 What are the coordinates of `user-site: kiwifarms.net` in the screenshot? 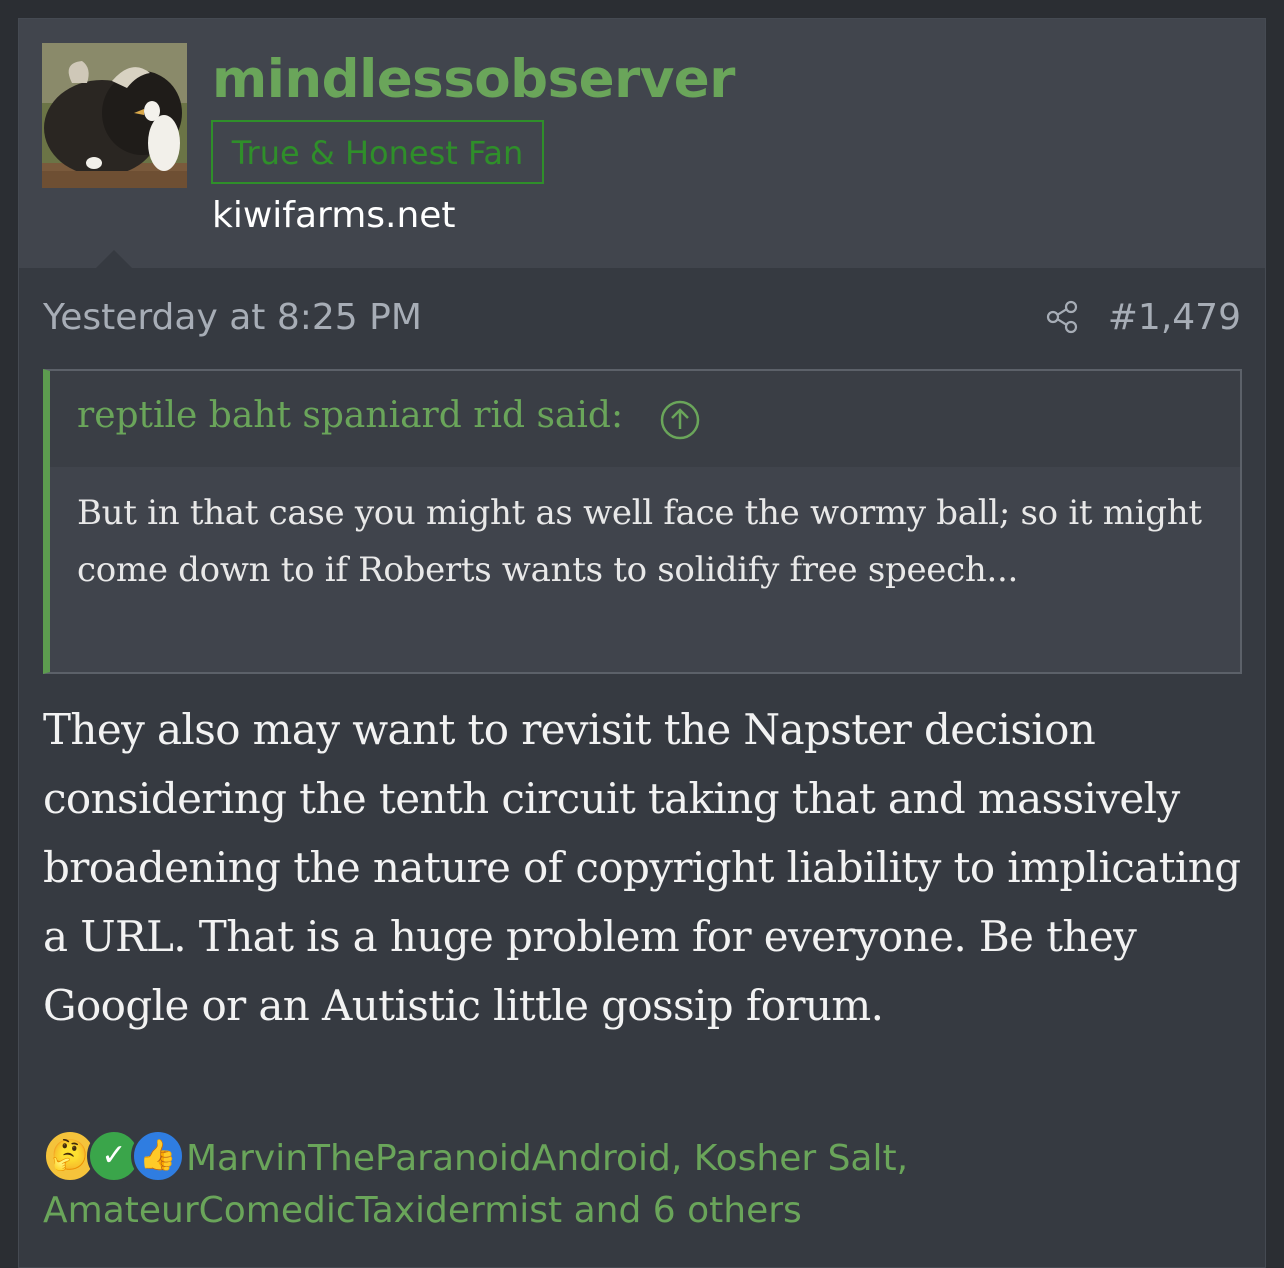 It's located at (334, 215).